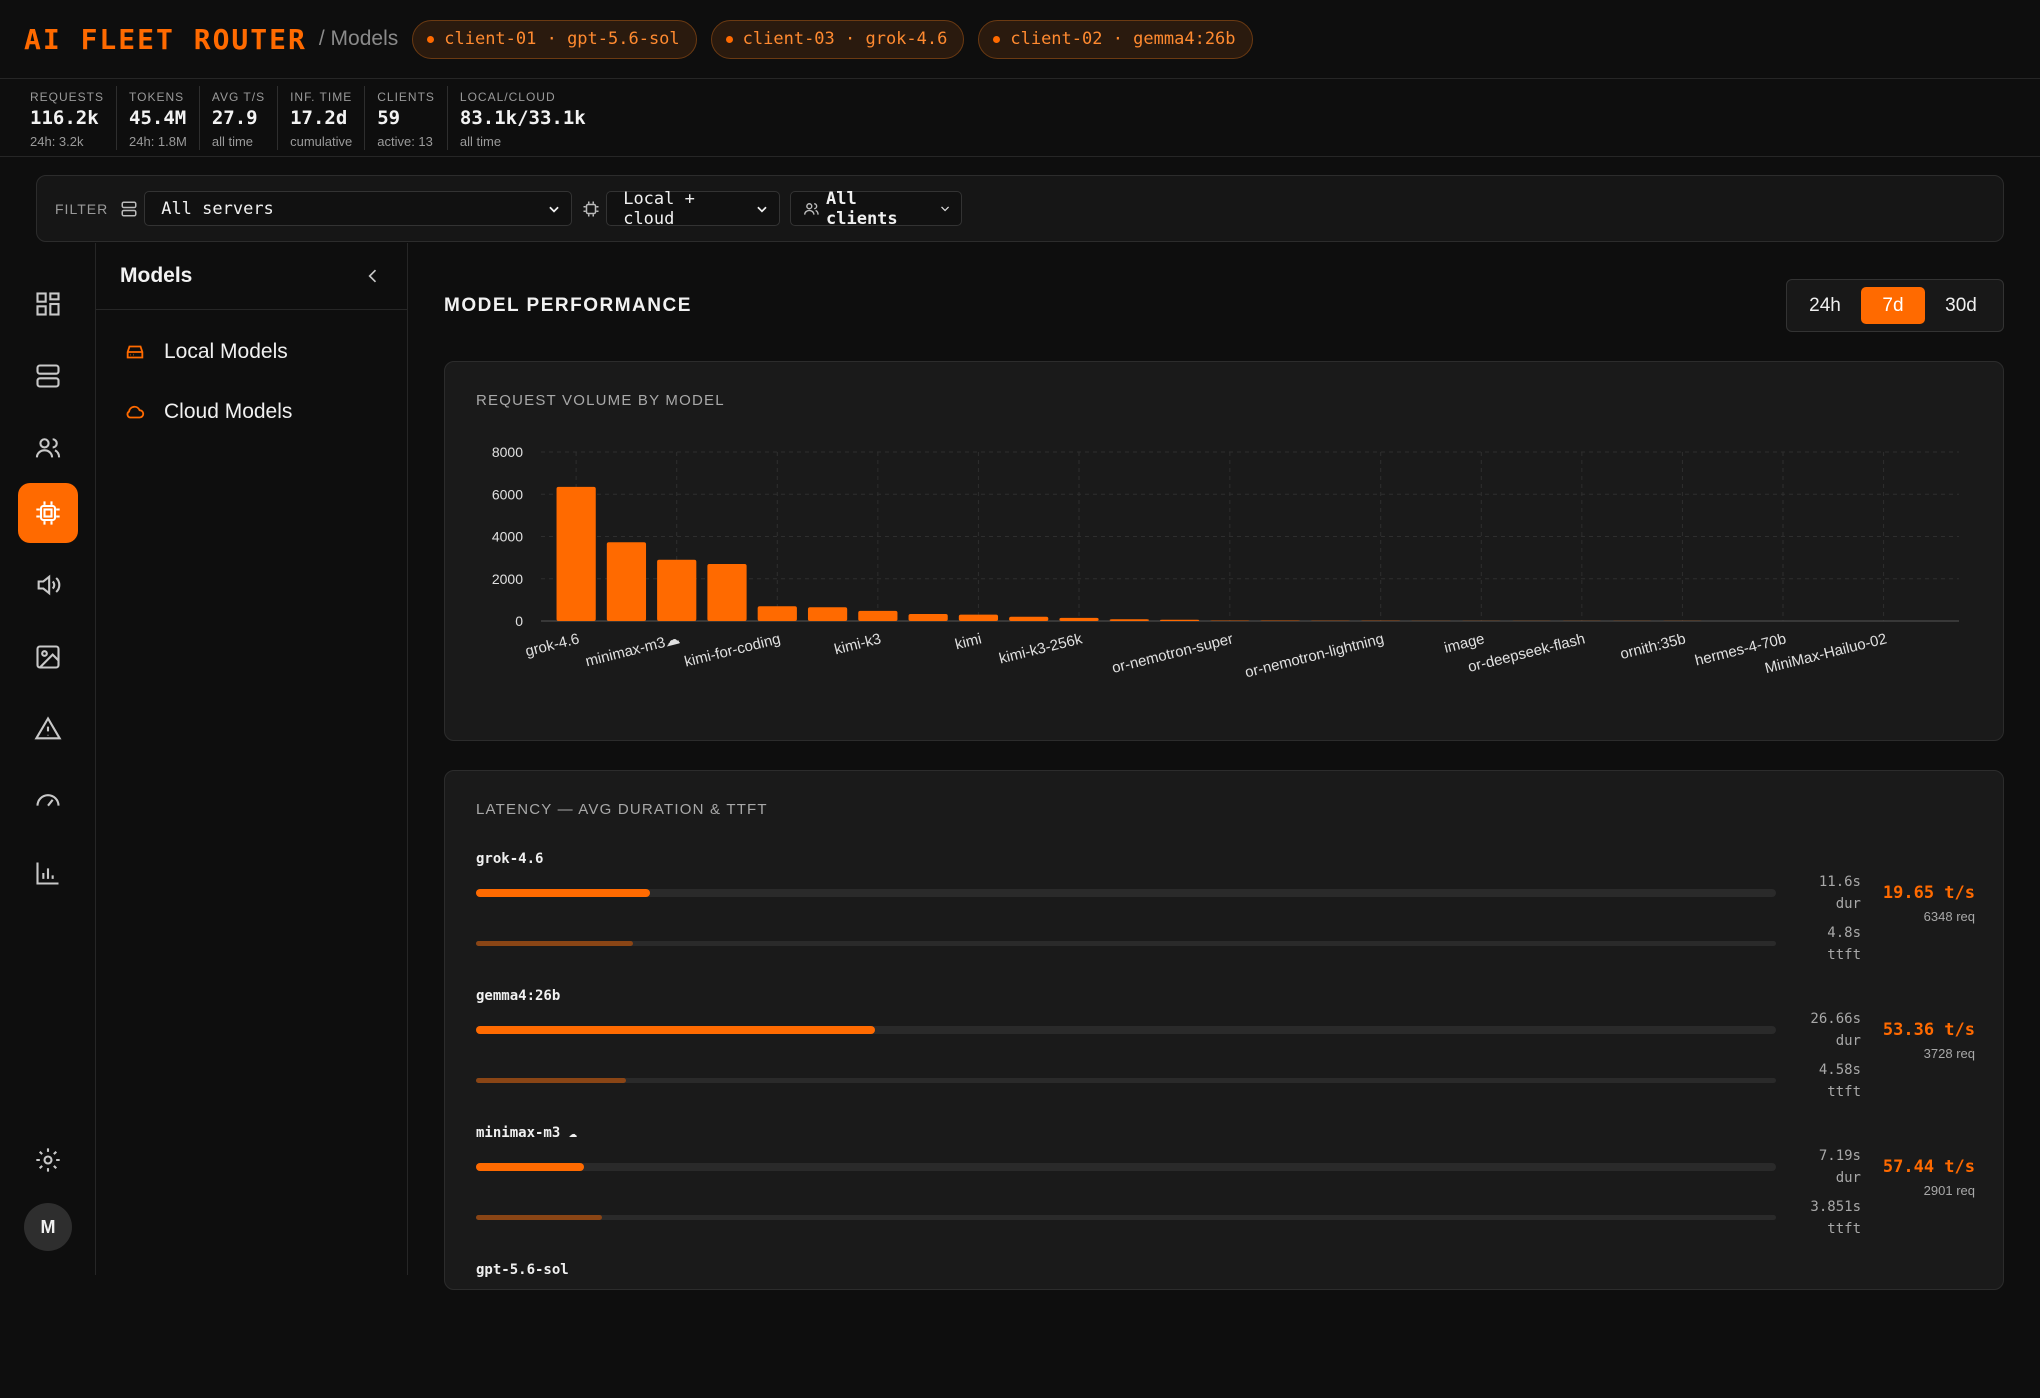  What do you see at coordinates (135, 412) in the screenshot?
I see `cloud-icon` at bounding box center [135, 412].